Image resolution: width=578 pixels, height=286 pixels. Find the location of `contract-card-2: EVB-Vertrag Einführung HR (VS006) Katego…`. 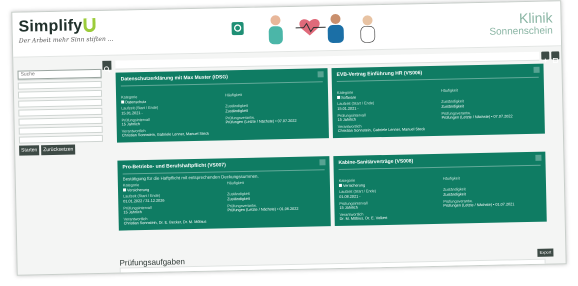

contract-card-2: EVB-Vertrag Einführung HR (VS006) Katego… is located at coordinates (438, 101).